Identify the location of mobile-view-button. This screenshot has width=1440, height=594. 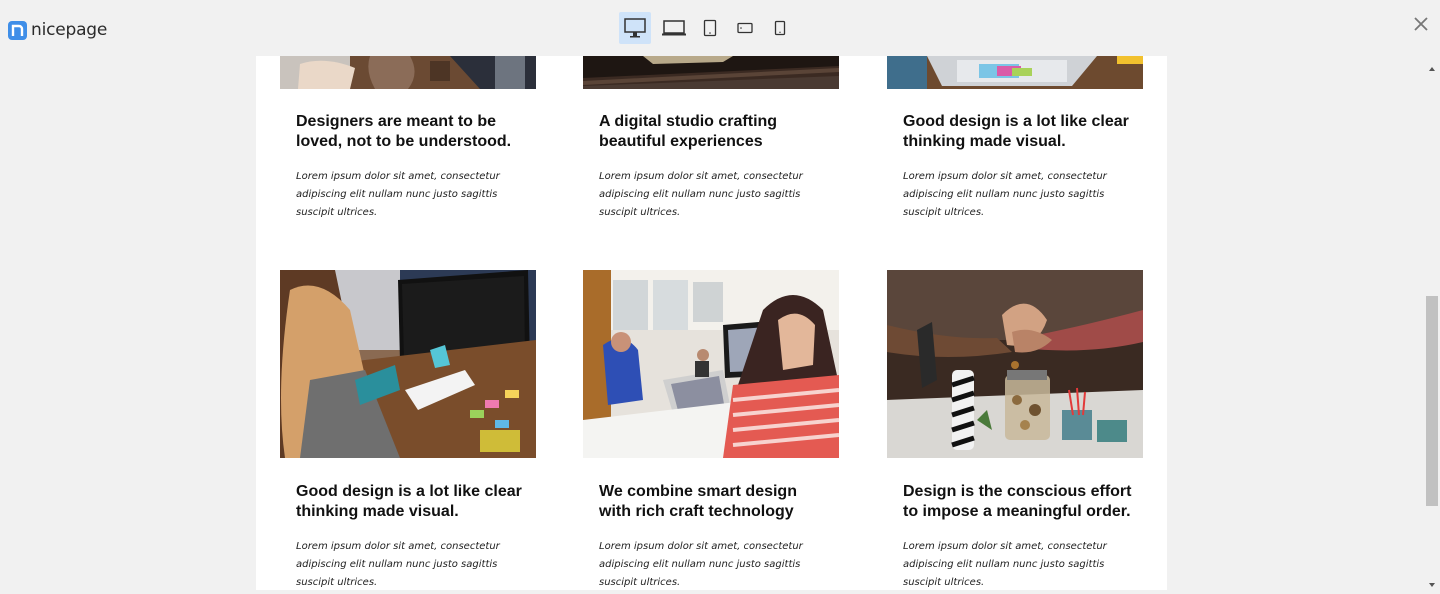
(780, 28).